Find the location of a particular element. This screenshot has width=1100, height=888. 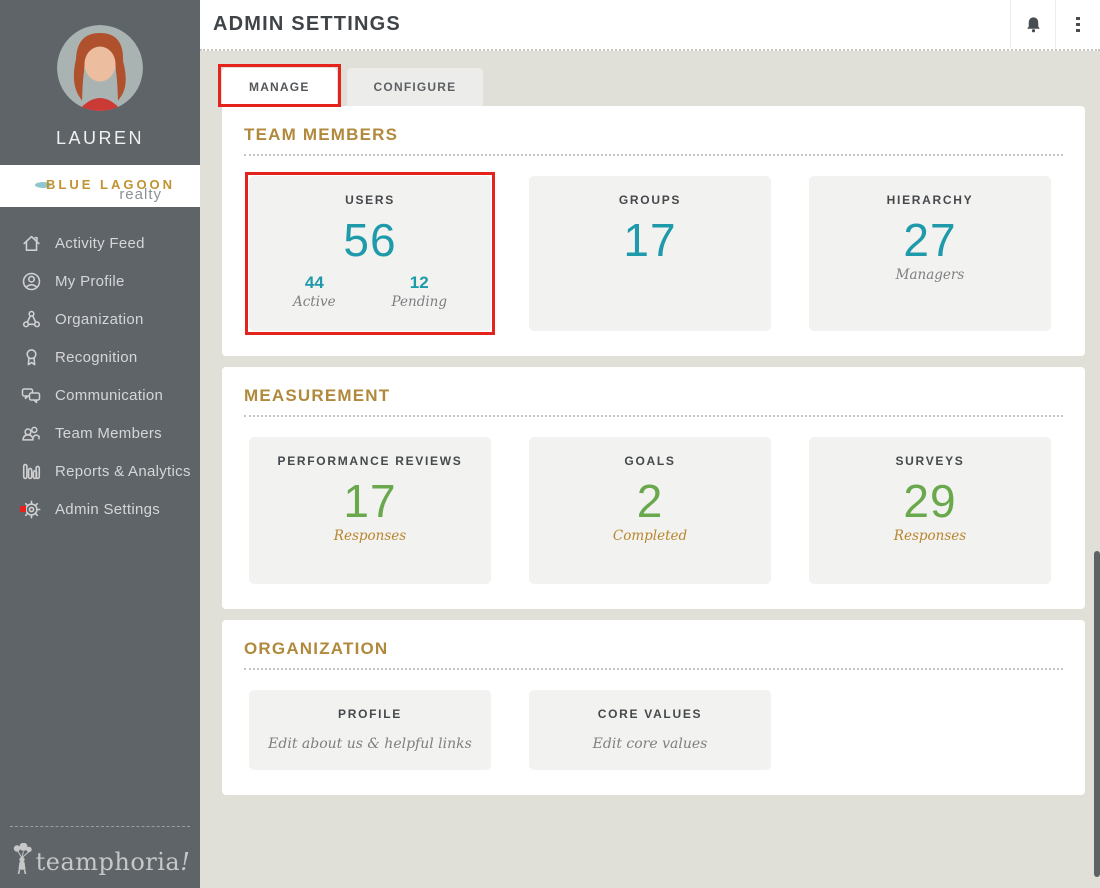

substat-value: 44 is located at coordinates (314, 283).